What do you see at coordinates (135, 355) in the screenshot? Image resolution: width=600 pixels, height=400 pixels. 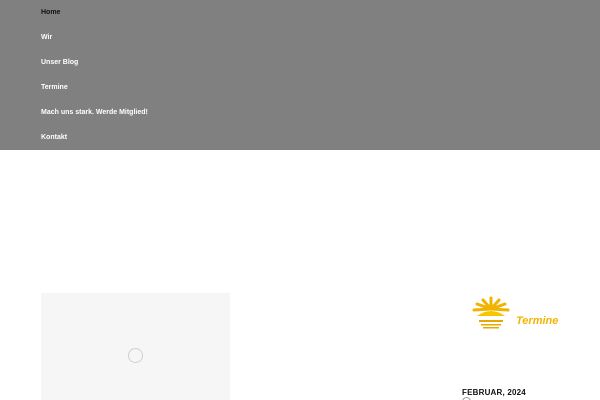 I see `loading-spinner-icon` at bounding box center [135, 355].